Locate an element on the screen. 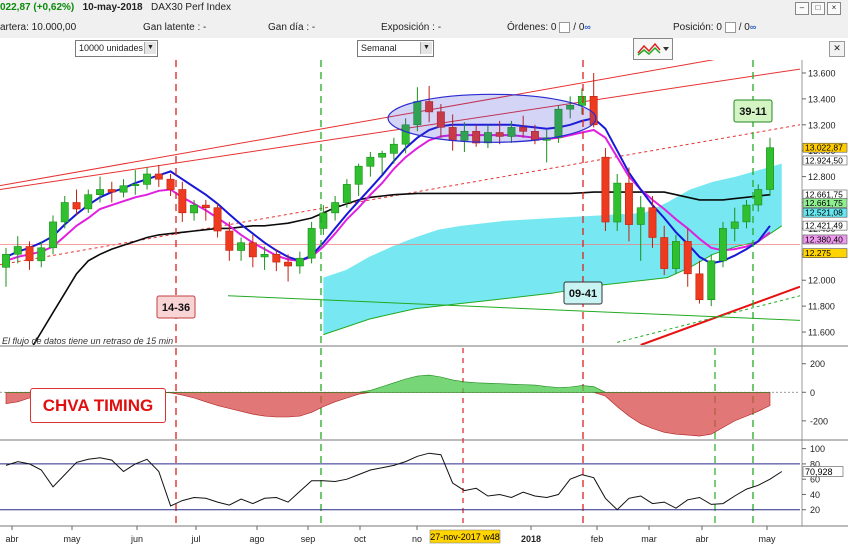  price-tick-label: 11.600 is located at coordinates (821, 333).